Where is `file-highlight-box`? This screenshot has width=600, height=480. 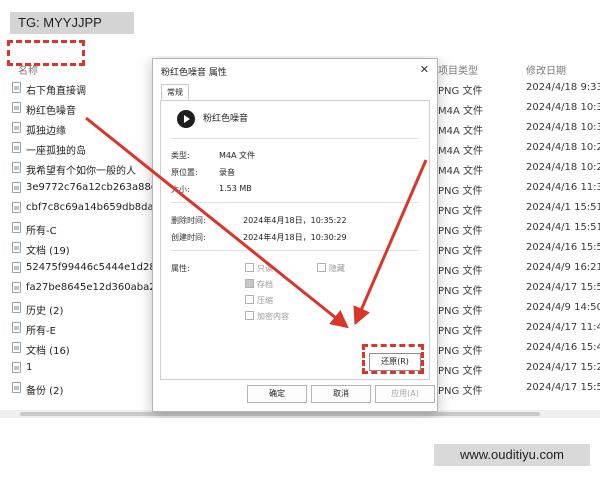
file-highlight-box is located at coordinates (46, 53).